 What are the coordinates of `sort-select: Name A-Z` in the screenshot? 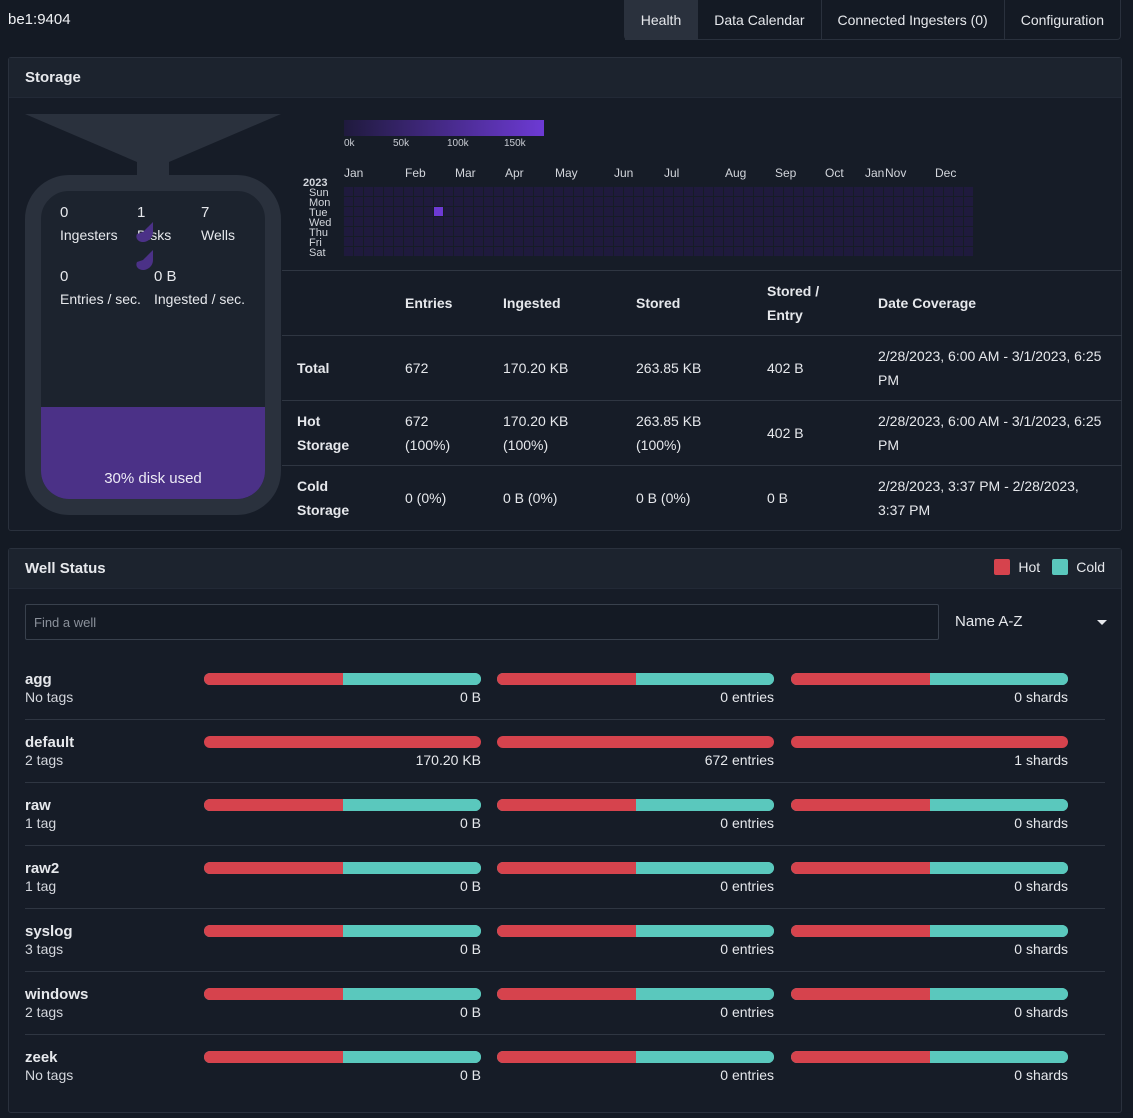 It's located at (1031, 622).